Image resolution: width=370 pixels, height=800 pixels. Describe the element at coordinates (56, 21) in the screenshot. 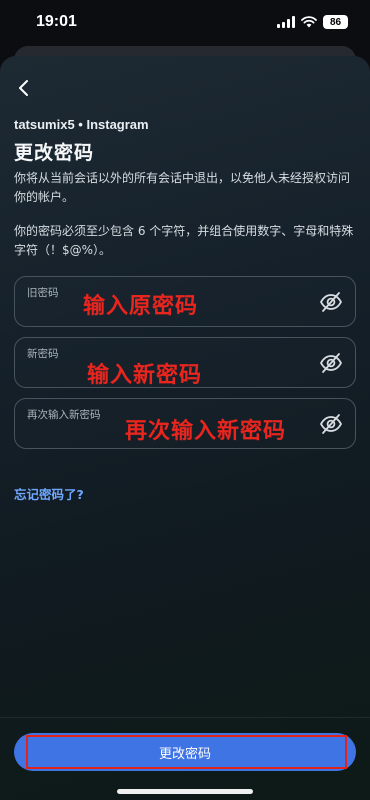

I see `status-time: 19:01` at that location.